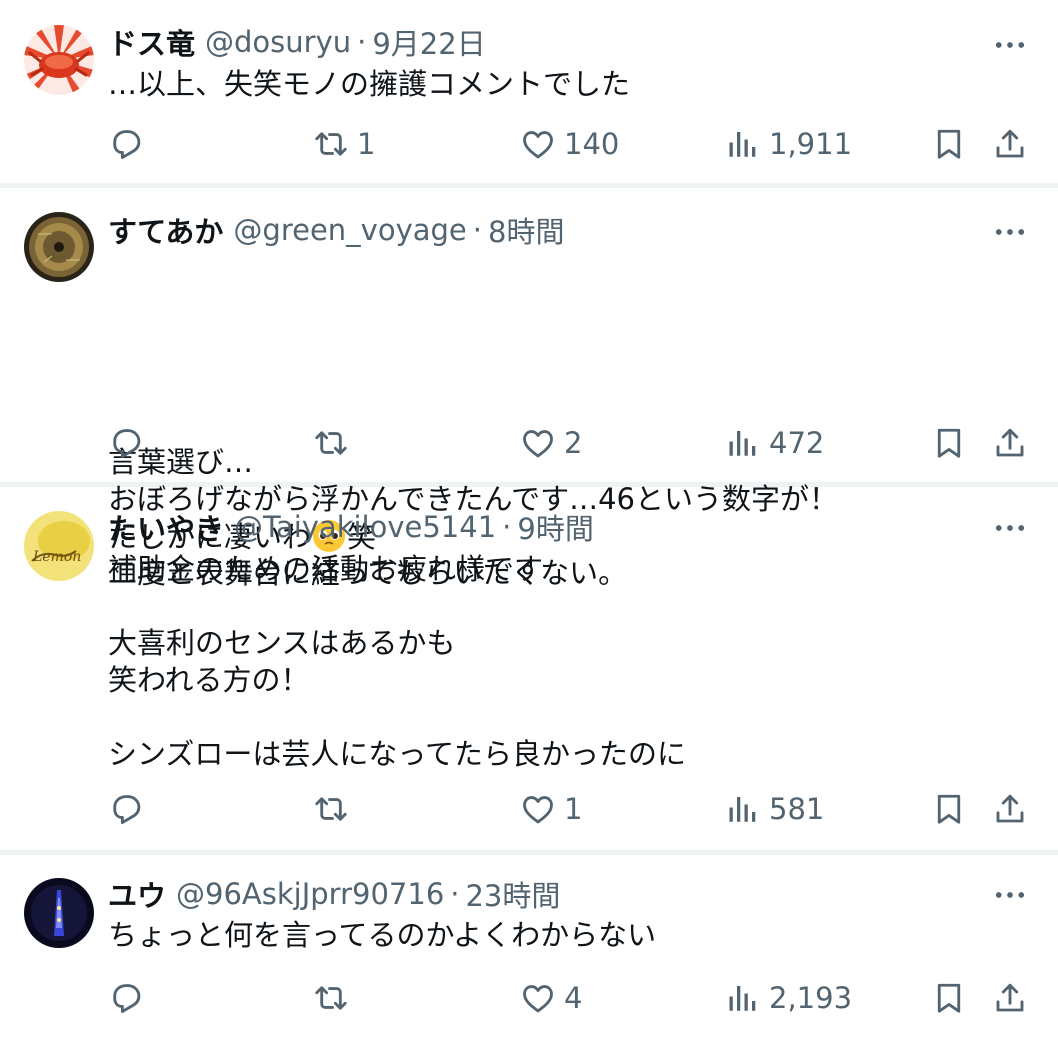 This screenshot has width=1058, height=1038. I want to click on tweet-header: ドス竜 @dosuryu · 9月22日, so click(297, 42).